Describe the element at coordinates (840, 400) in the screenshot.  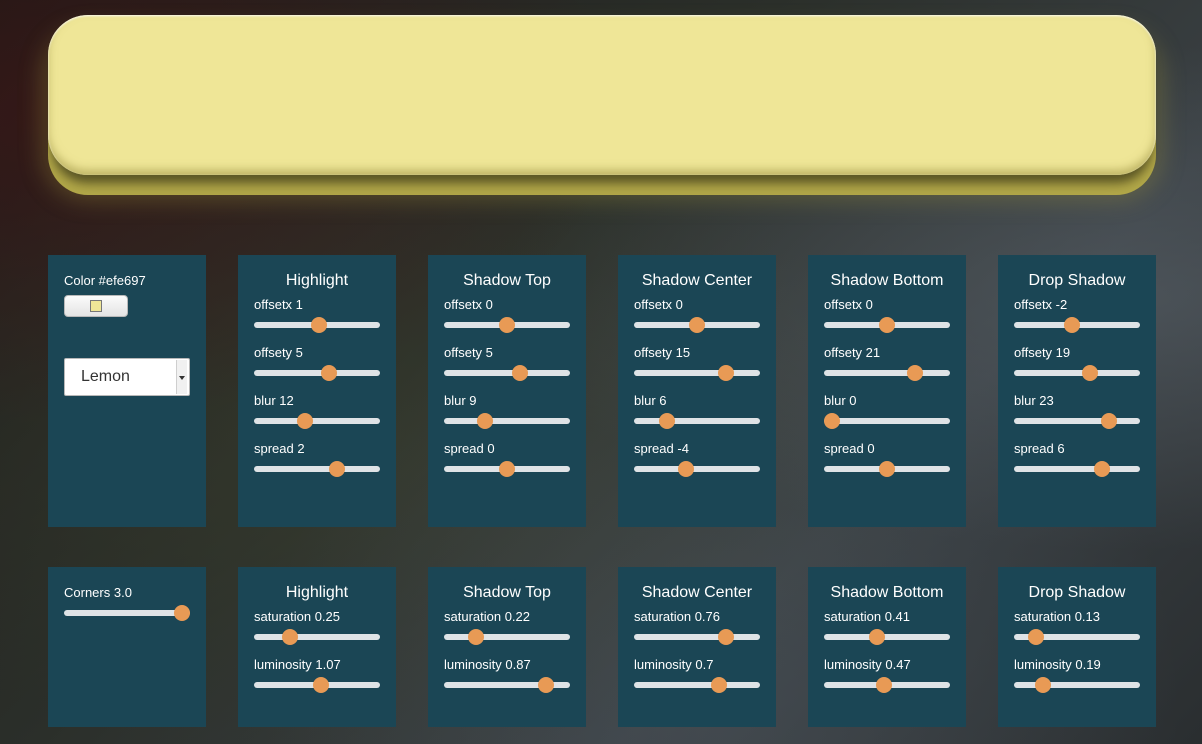
I see `slider-label: blur 0` at that location.